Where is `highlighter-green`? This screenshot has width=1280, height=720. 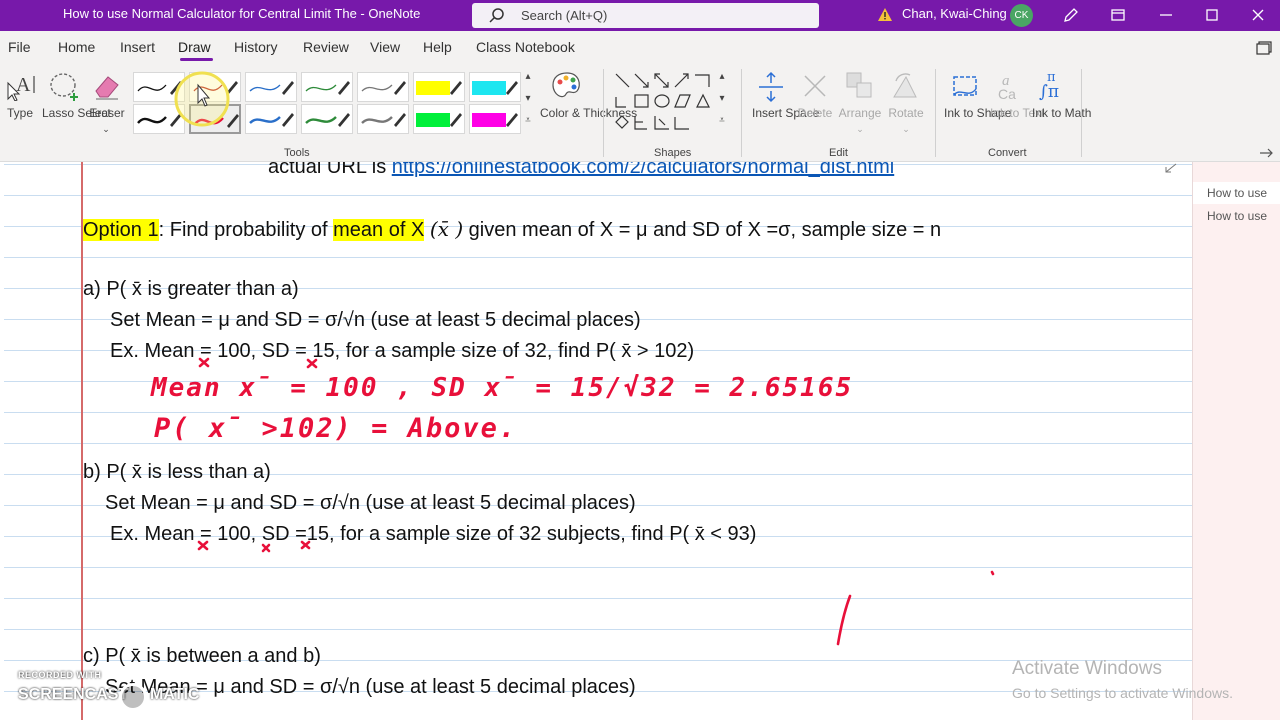 highlighter-green is located at coordinates (439, 119).